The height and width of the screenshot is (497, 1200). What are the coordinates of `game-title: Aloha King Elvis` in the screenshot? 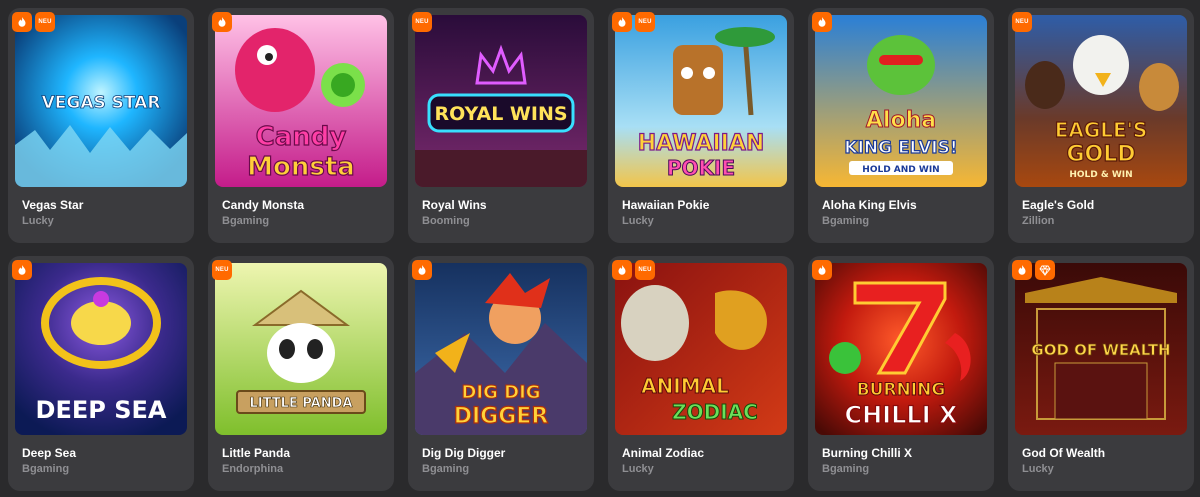 It's located at (869, 205).